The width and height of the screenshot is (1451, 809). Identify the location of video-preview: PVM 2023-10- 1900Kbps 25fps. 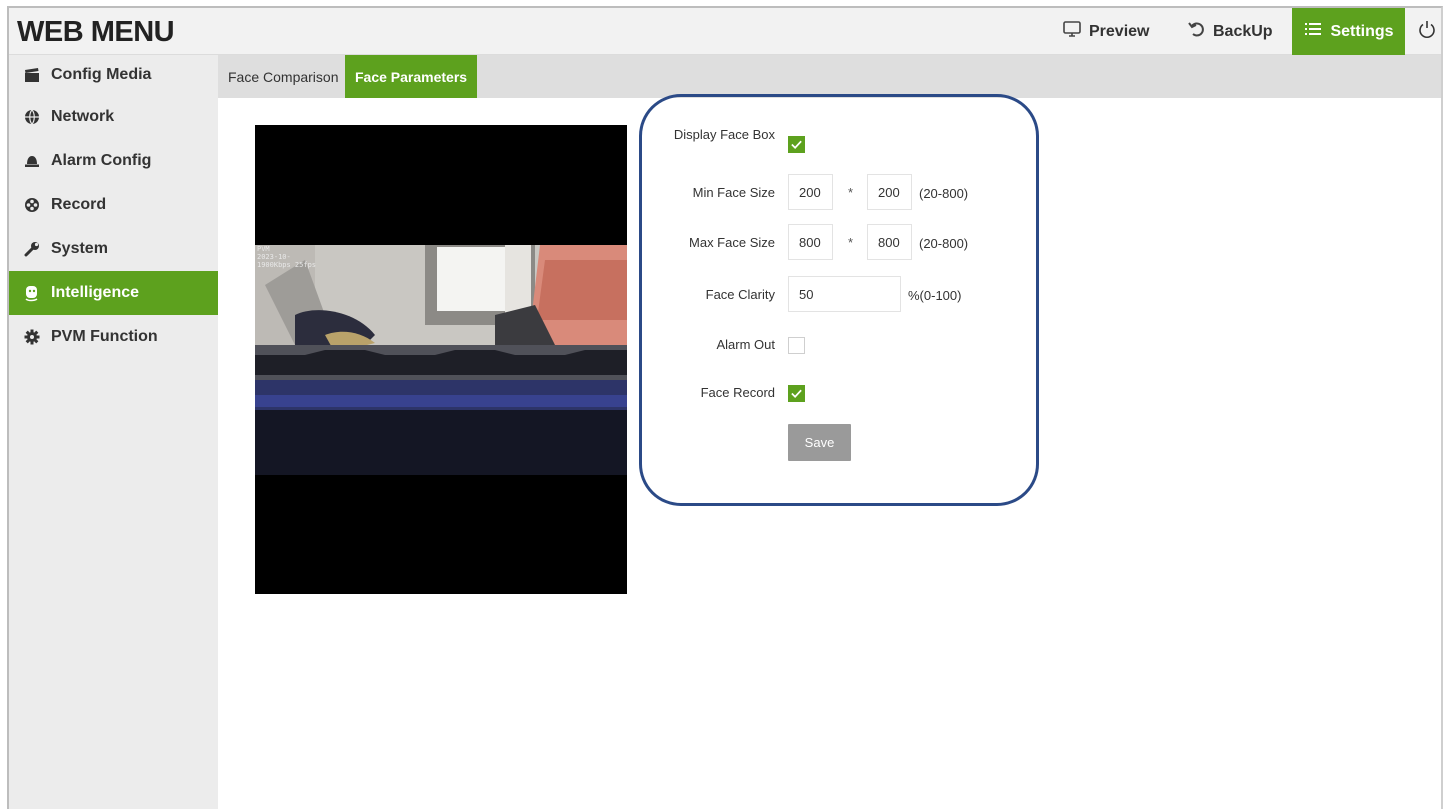
(441, 359).